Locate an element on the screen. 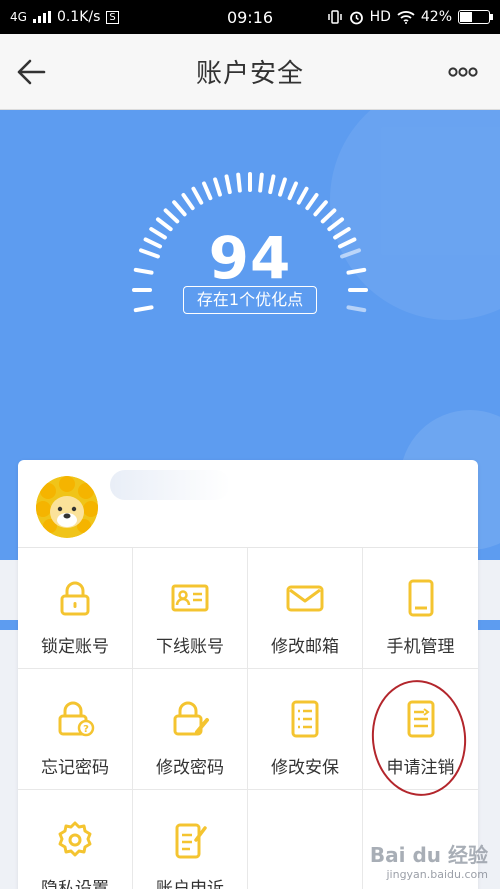 Image resolution: width=500 pixels, height=889 pixels. edit-document-icon is located at coordinates (191, 841).